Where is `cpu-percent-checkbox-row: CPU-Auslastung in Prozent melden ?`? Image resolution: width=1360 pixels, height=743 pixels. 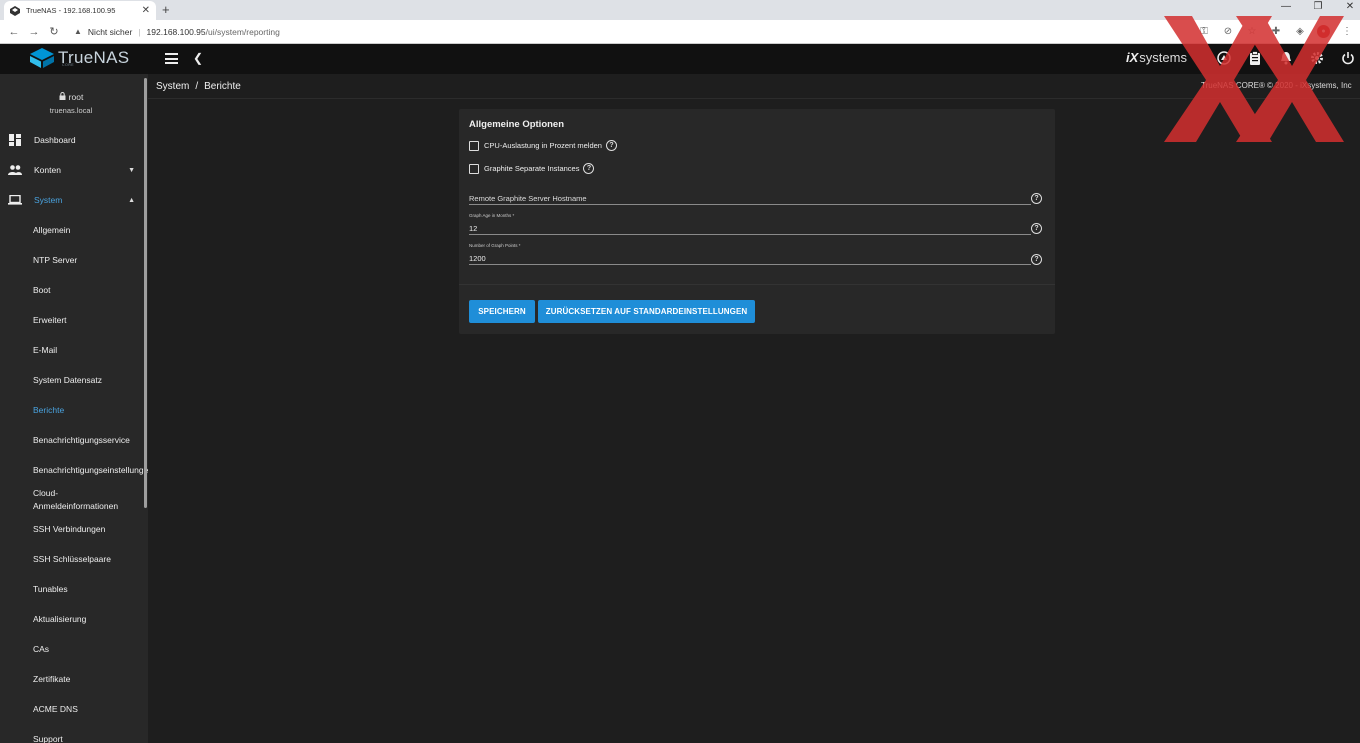
cpu-percent-checkbox-row: CPU-Auslastung in Prozent melden ? is located at coordinates (543, 145).